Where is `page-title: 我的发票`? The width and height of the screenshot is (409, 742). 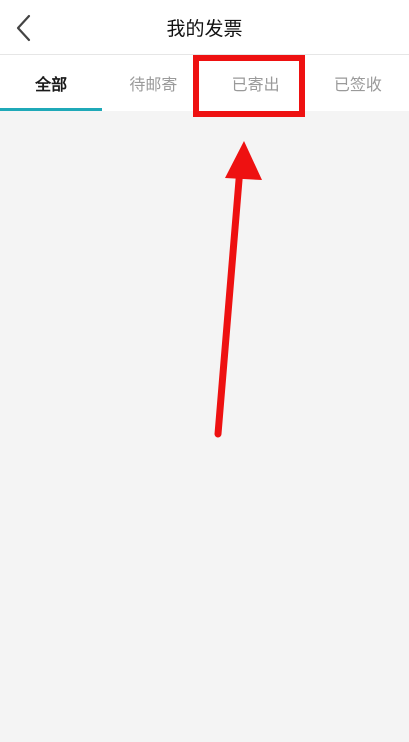
page-title: 我的发票 is located at coordinates (204, 29).